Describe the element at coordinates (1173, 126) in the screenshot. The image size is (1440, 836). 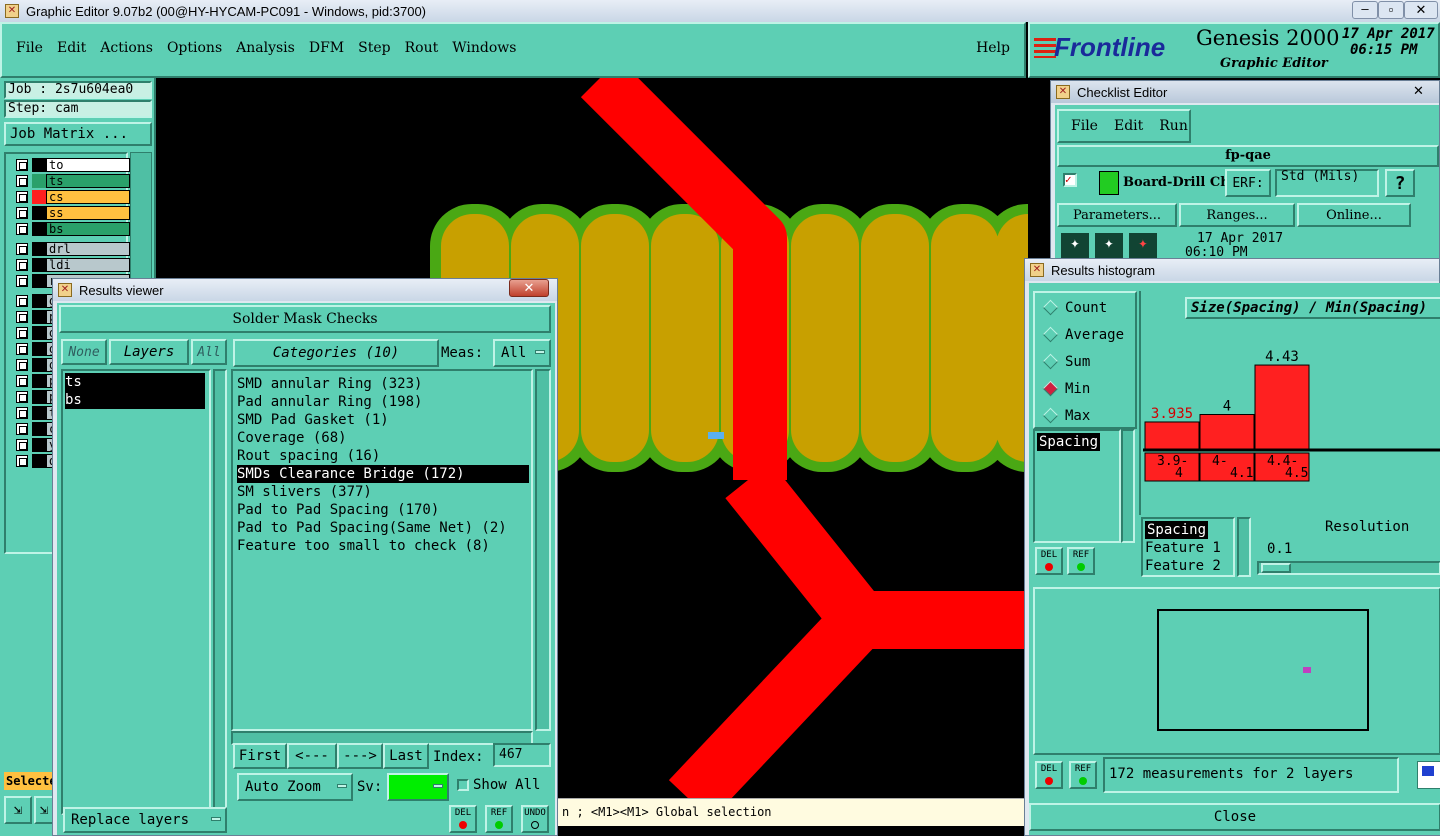
I see `checklist-menu-run: Run` at that location.